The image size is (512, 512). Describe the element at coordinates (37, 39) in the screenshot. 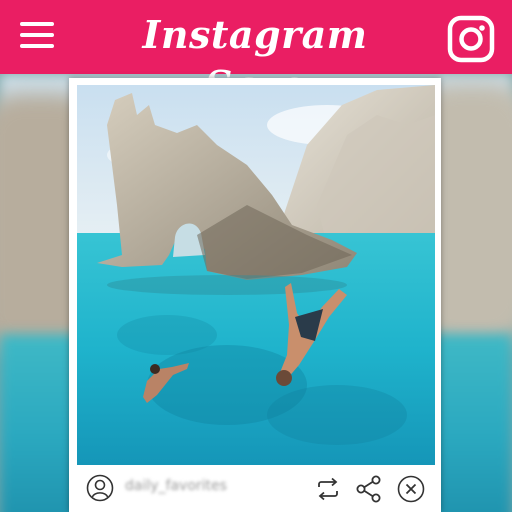

I see `hamburger-menu-icon` at that location.